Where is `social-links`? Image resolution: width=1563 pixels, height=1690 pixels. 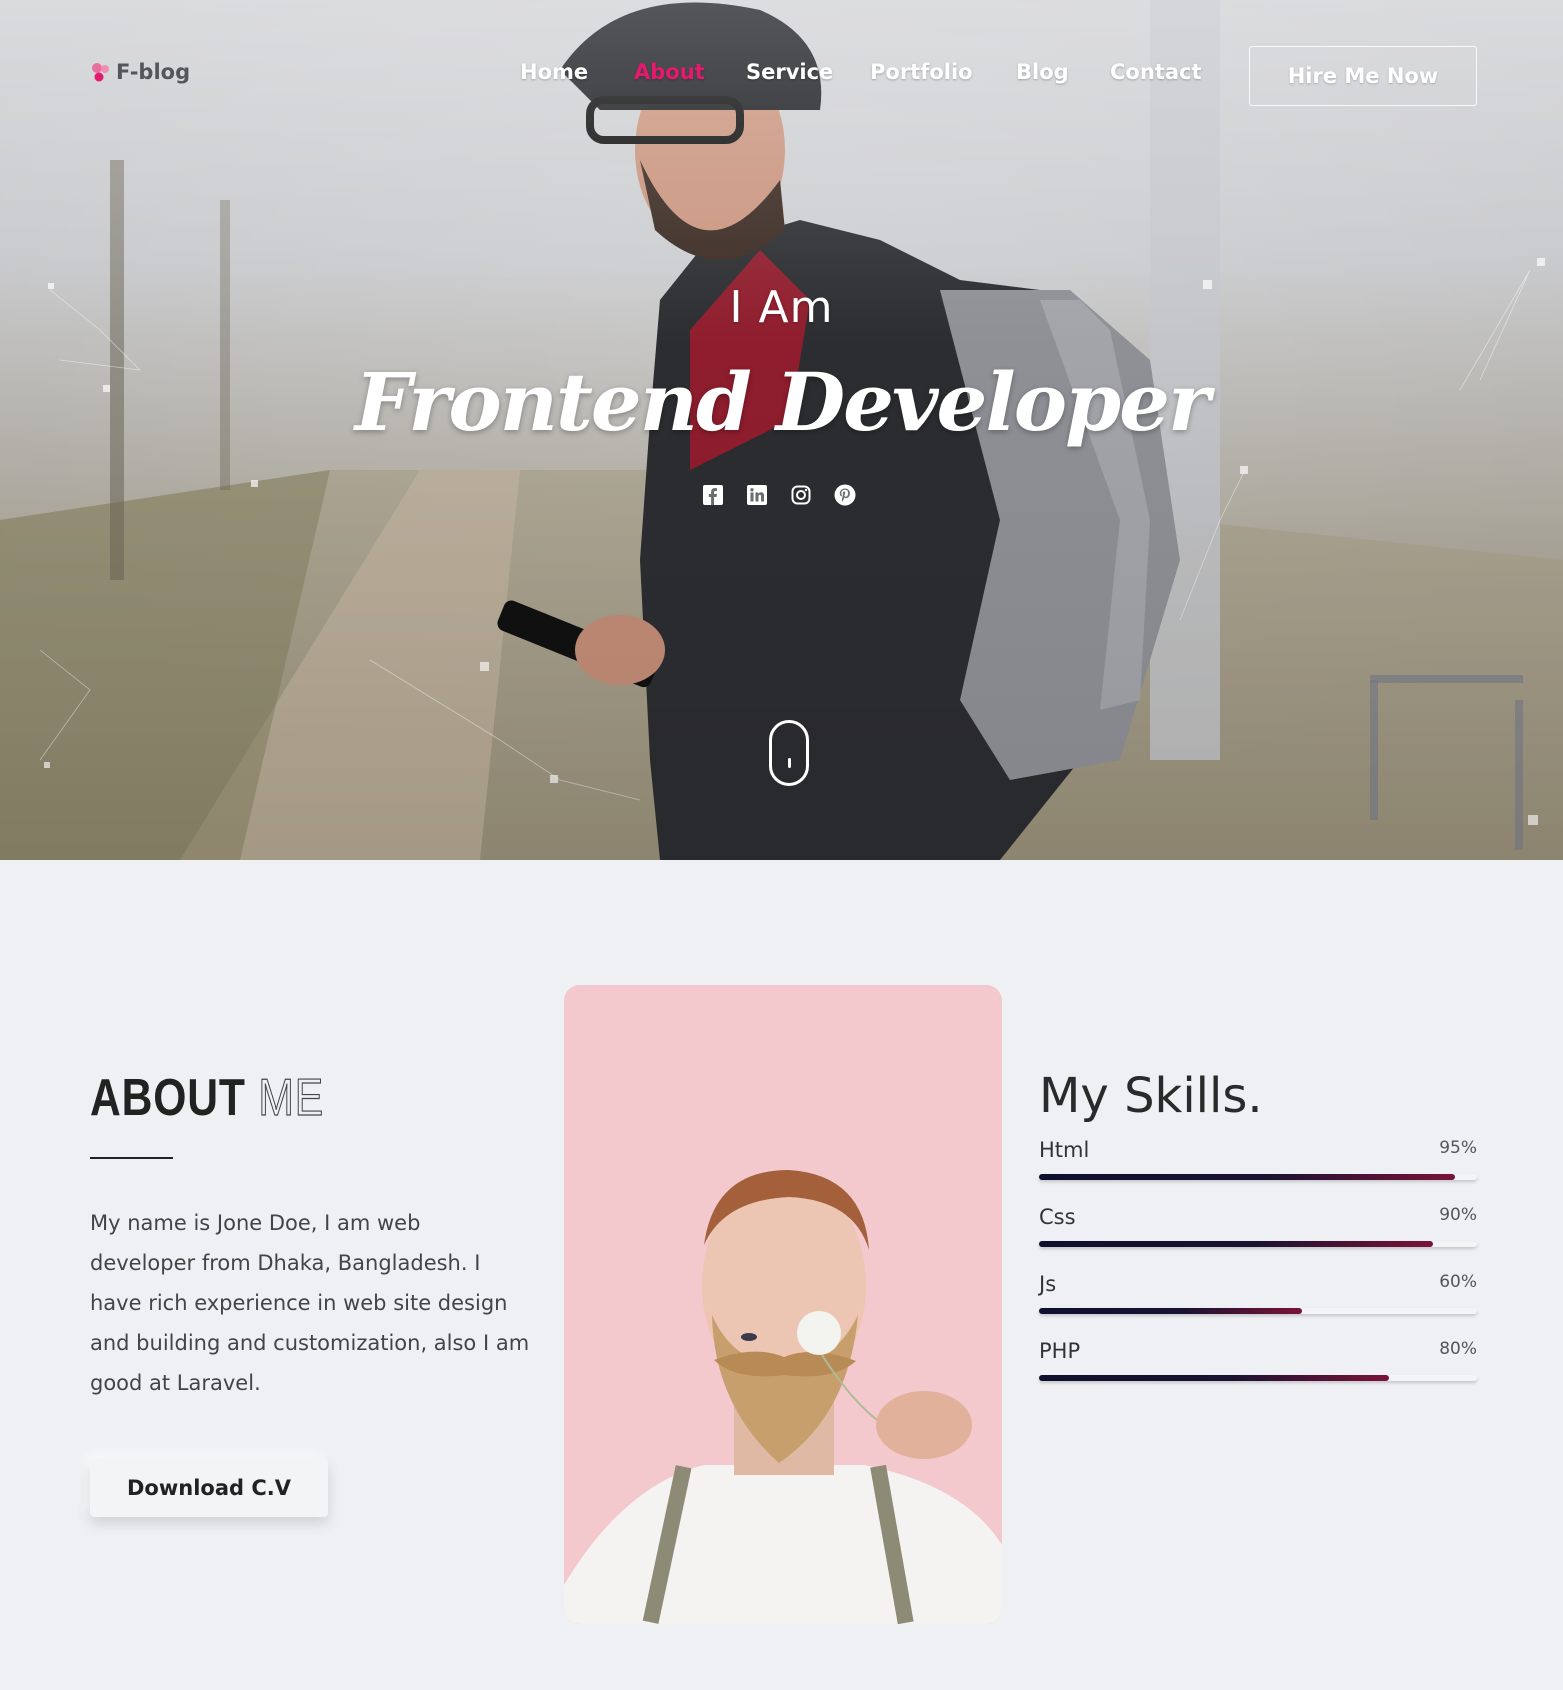
social-links is located at coordinates (779, 495).